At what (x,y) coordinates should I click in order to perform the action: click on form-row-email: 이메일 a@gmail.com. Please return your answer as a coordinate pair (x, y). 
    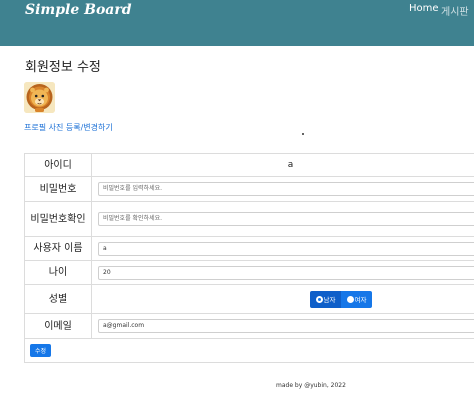
    Looking at the image, I should click on (249, 326).